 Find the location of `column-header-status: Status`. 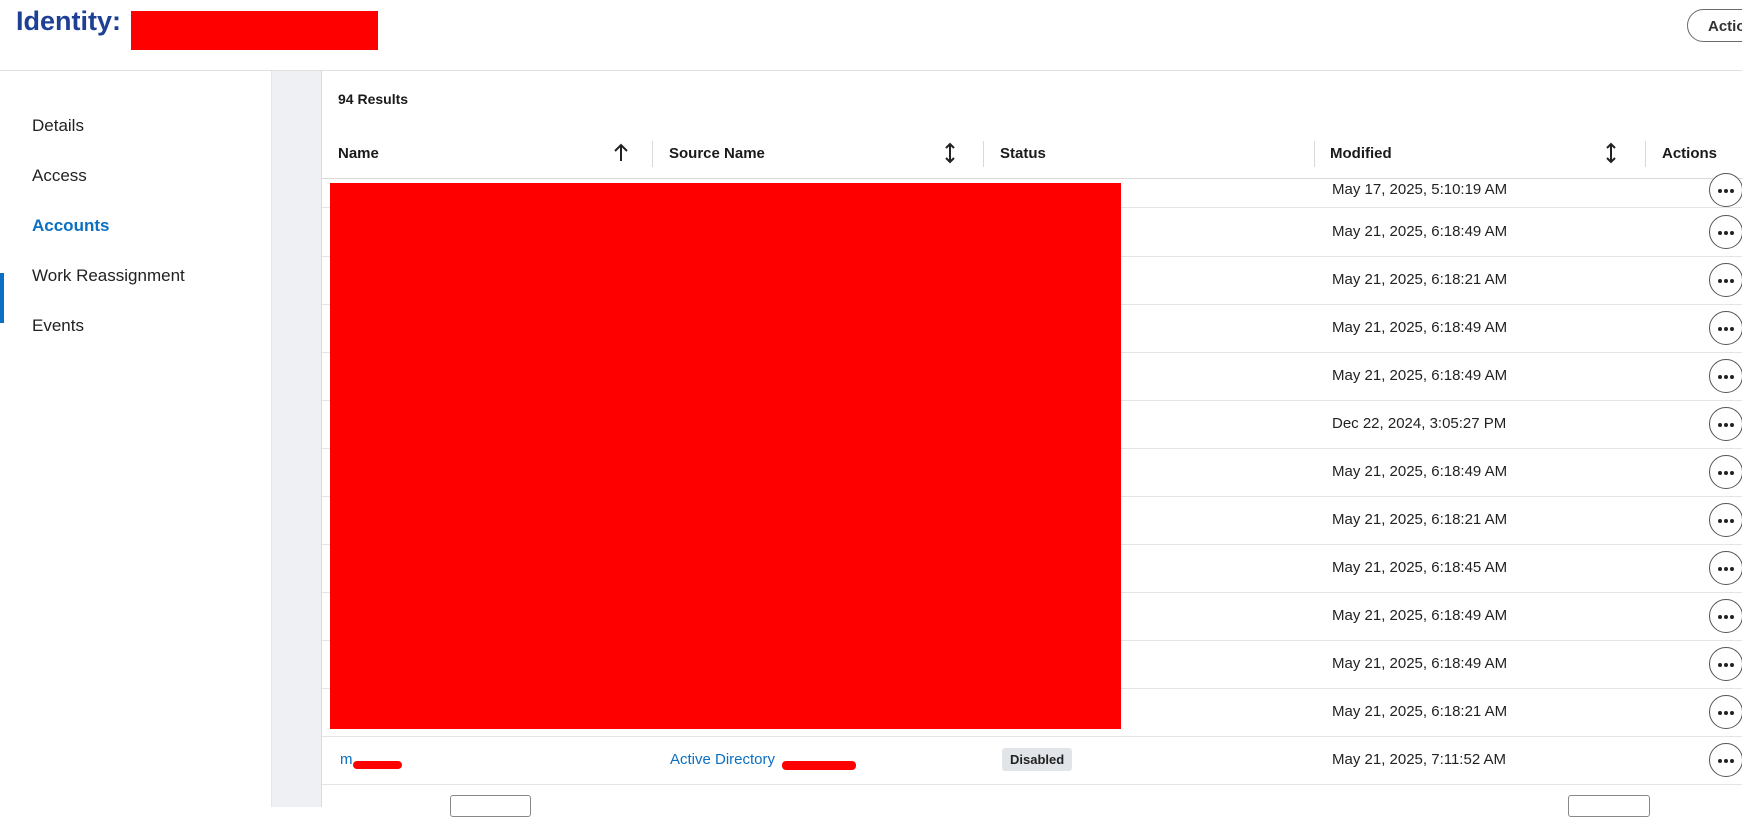

column-header-status: Status is located at coordinates (1023, 153).